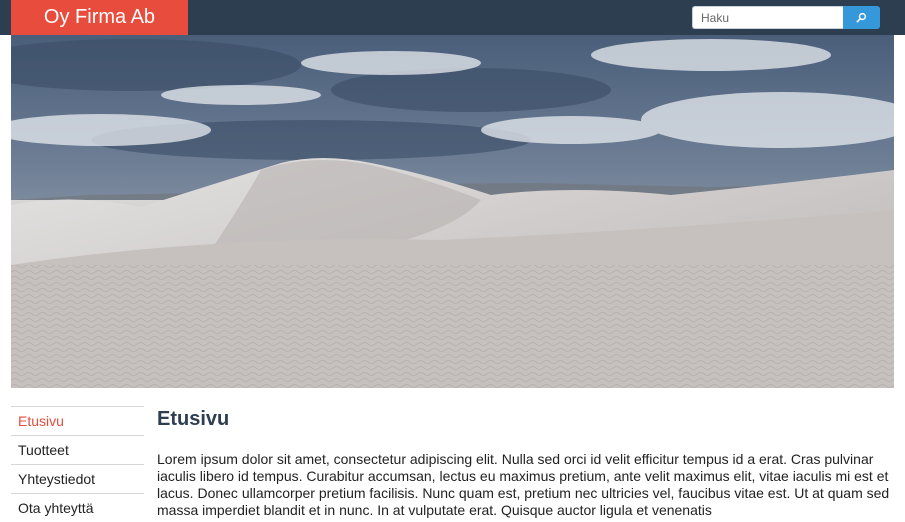 The image size is (905, 522). I want to click on search-form, so click(786, 17).